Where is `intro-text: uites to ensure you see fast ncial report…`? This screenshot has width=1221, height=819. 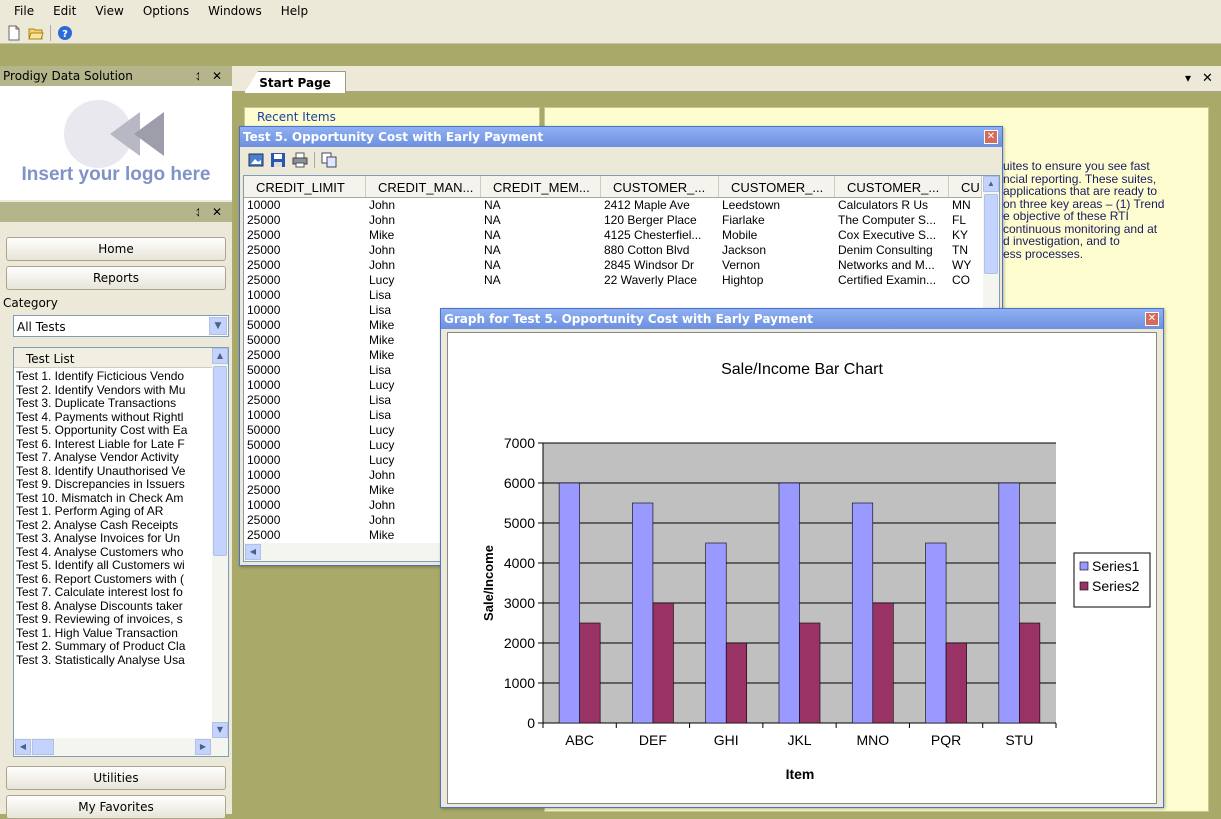
intro-text: uites to ensure you see fast ncial report… is located at coordinates (1105, 210).